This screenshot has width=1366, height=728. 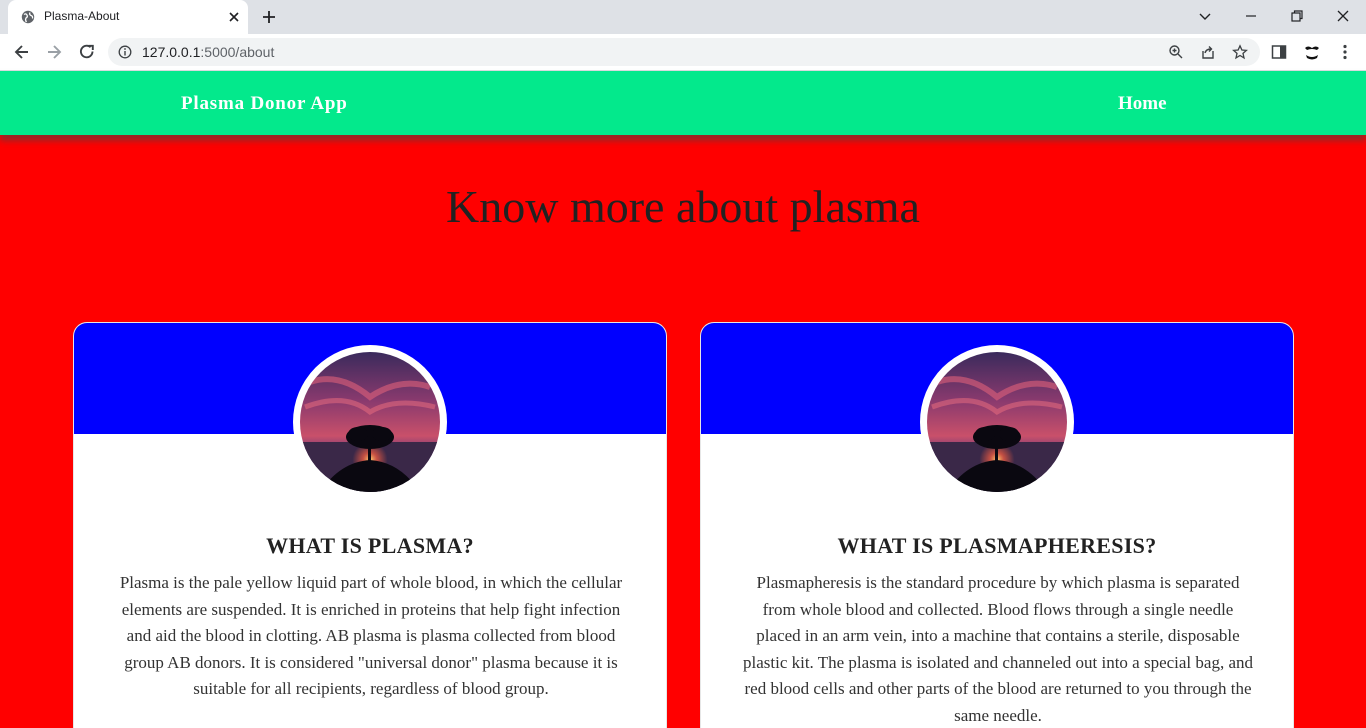 I want to click on page-title: Know more about plasma, so click(x=683, y=206).